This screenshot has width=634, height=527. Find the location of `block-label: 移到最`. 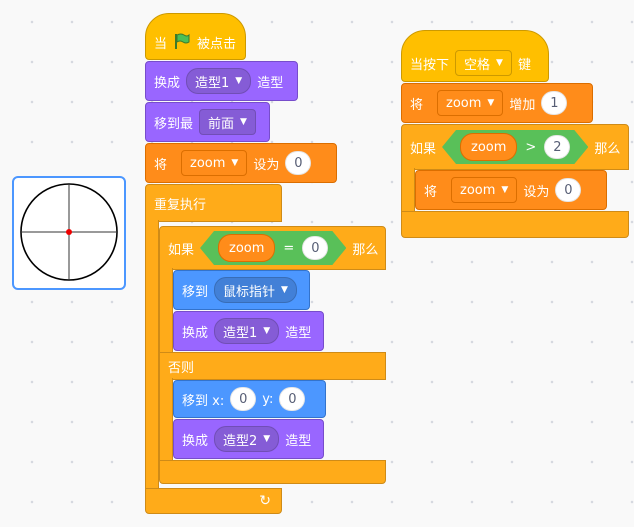

block-label: 移到最 is located at coordinates (174, 124).